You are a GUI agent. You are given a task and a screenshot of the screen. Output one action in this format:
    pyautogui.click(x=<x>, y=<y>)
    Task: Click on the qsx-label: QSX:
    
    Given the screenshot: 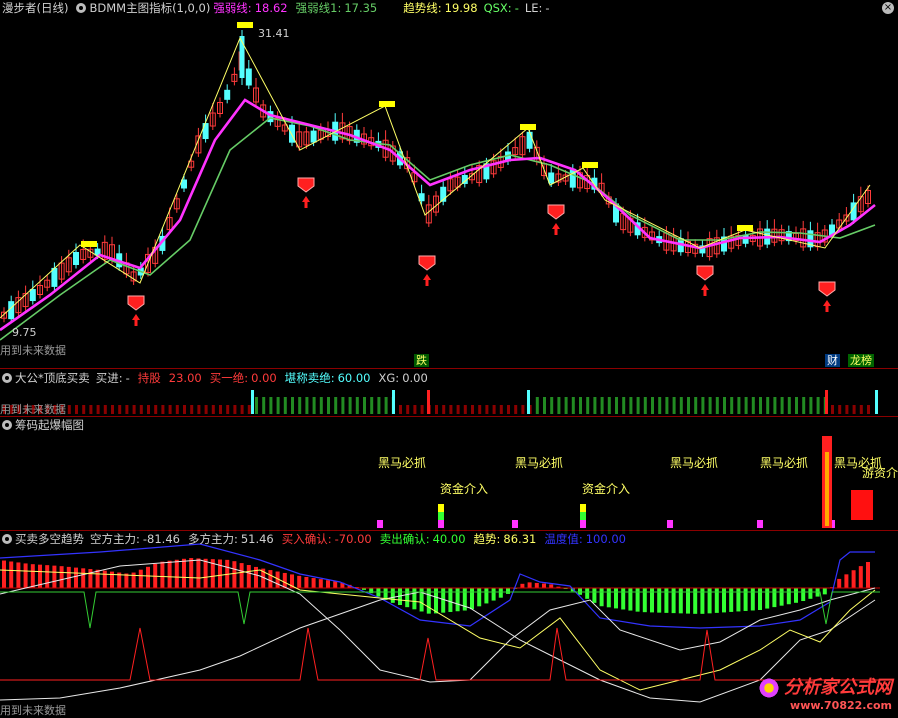 What is the action you would take?
    pyautogui.click(x=497, y=8)
    